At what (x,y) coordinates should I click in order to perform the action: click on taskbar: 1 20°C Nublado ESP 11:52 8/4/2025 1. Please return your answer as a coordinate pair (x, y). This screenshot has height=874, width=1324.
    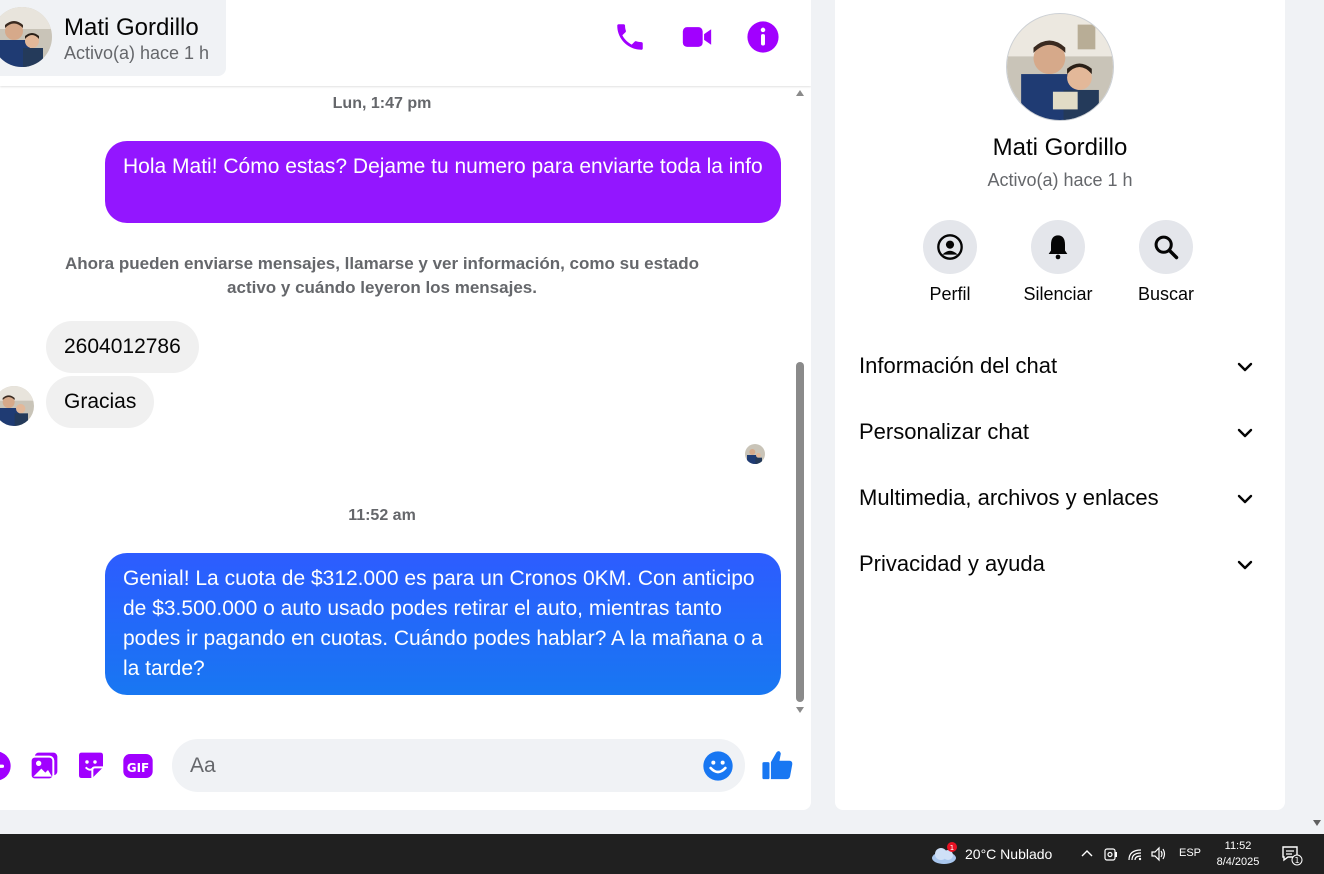
    Looking at the image, I should click on (662, 854).